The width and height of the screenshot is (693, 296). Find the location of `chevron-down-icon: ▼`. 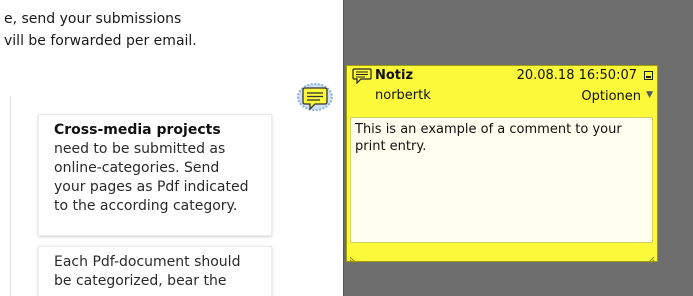

chevron-down-icon: ▼ is located at coordinates (649, 95).